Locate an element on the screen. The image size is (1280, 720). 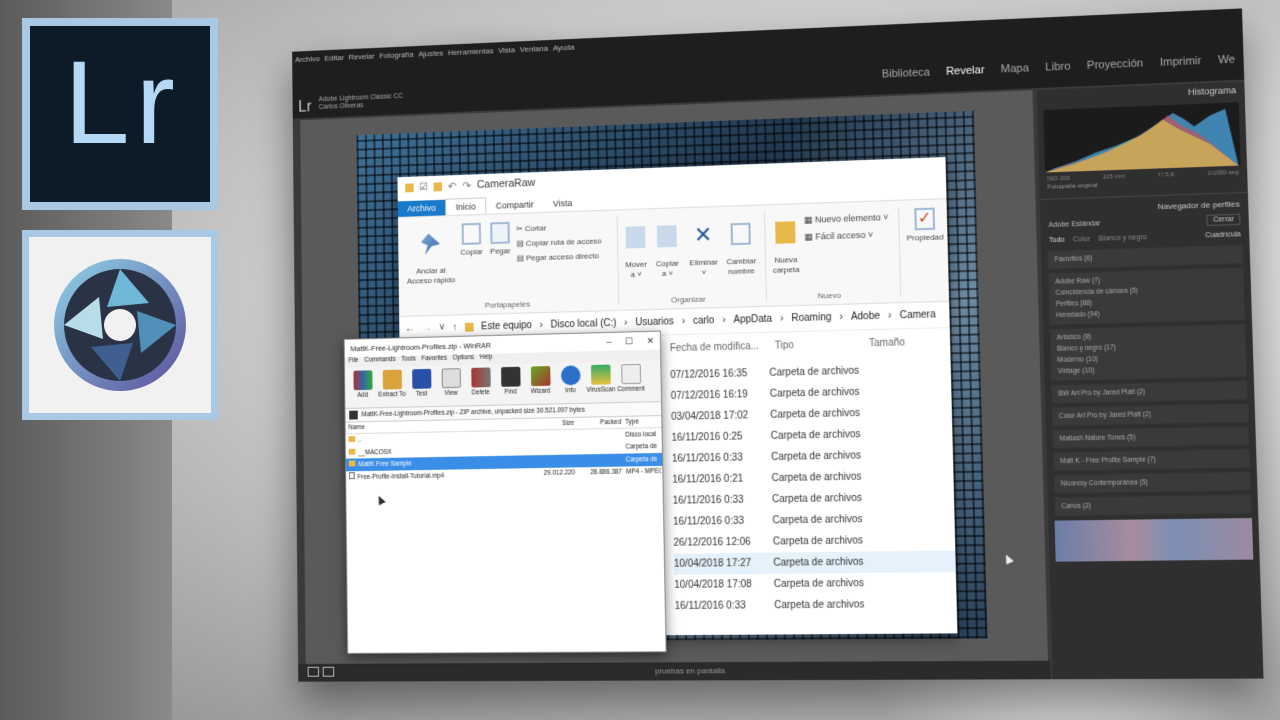
wizard-button: Wizard is located at coordinates (540, 383).